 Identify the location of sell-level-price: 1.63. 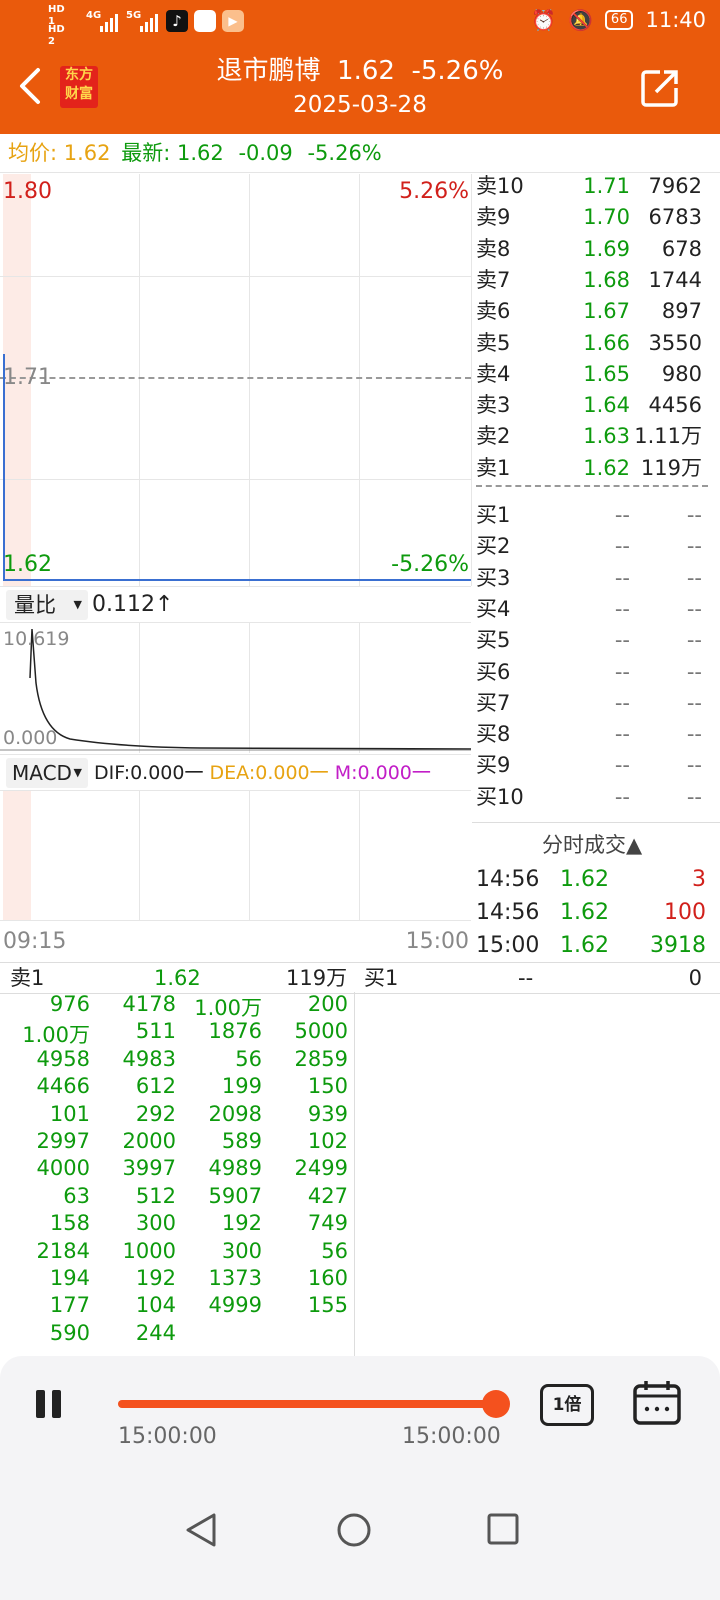
(606, 436).